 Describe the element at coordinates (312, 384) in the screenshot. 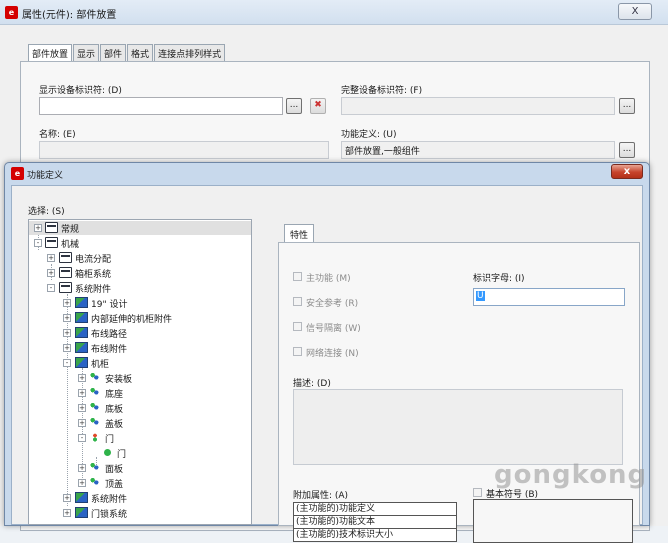

I see `description-label: 描述: (D)` at that location.